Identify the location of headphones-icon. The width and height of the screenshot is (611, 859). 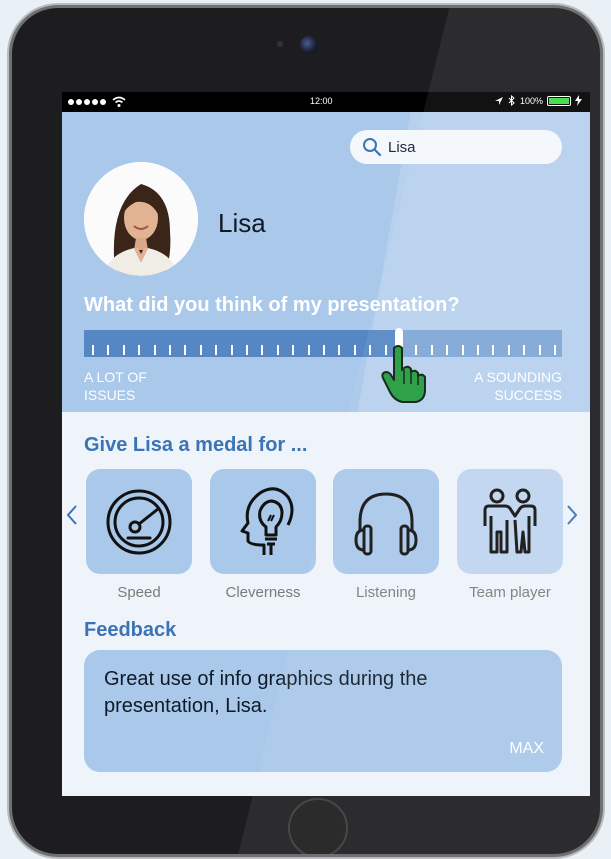
(386, 523).